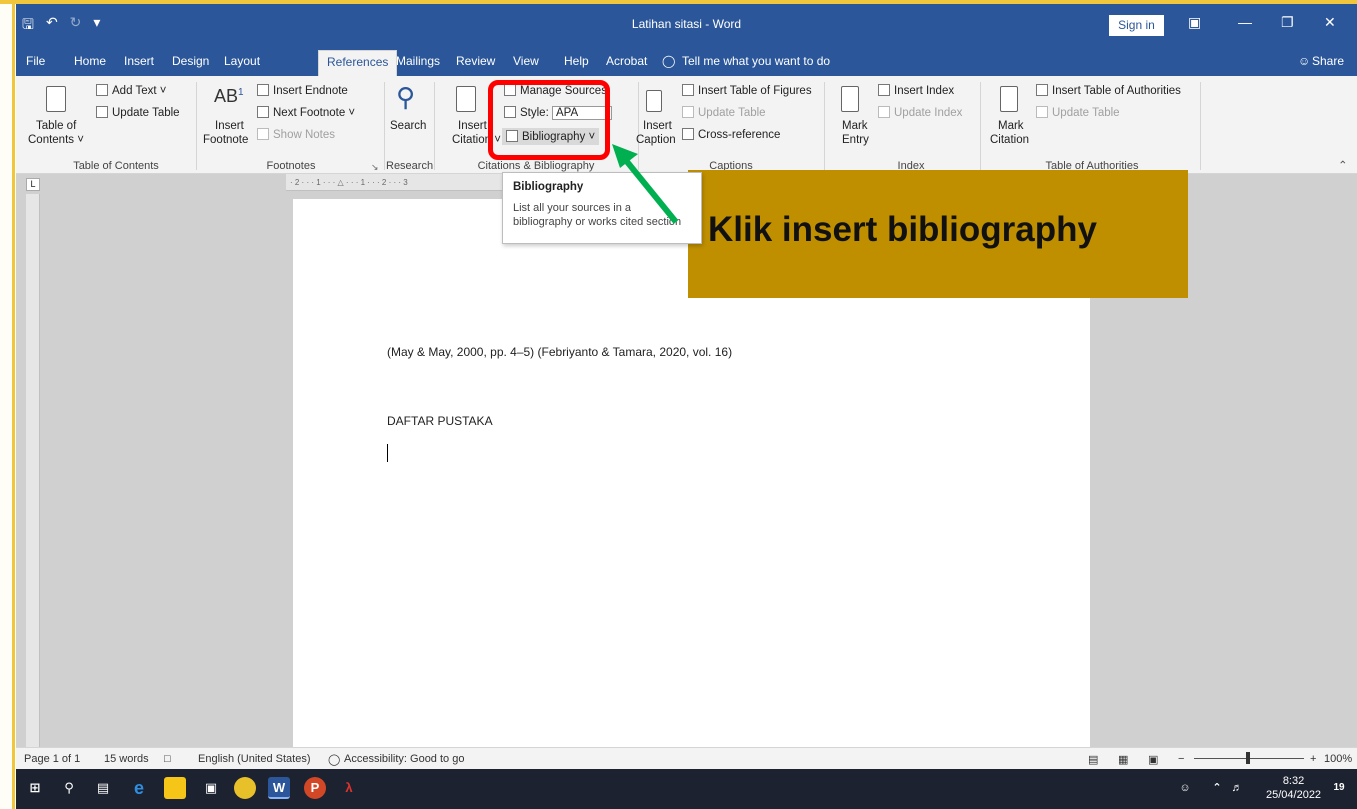 The width and height of the screenshot is (1357, 809). I want to click on language-indicator: English (United States), so click(254, 759).